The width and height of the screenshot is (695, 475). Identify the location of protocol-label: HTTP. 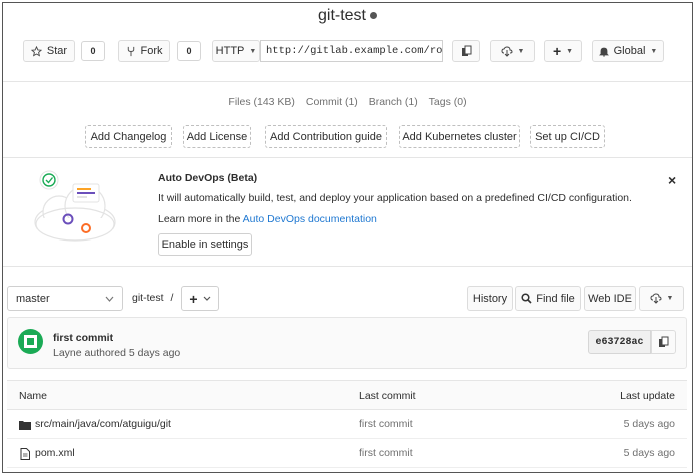
(230, 51).